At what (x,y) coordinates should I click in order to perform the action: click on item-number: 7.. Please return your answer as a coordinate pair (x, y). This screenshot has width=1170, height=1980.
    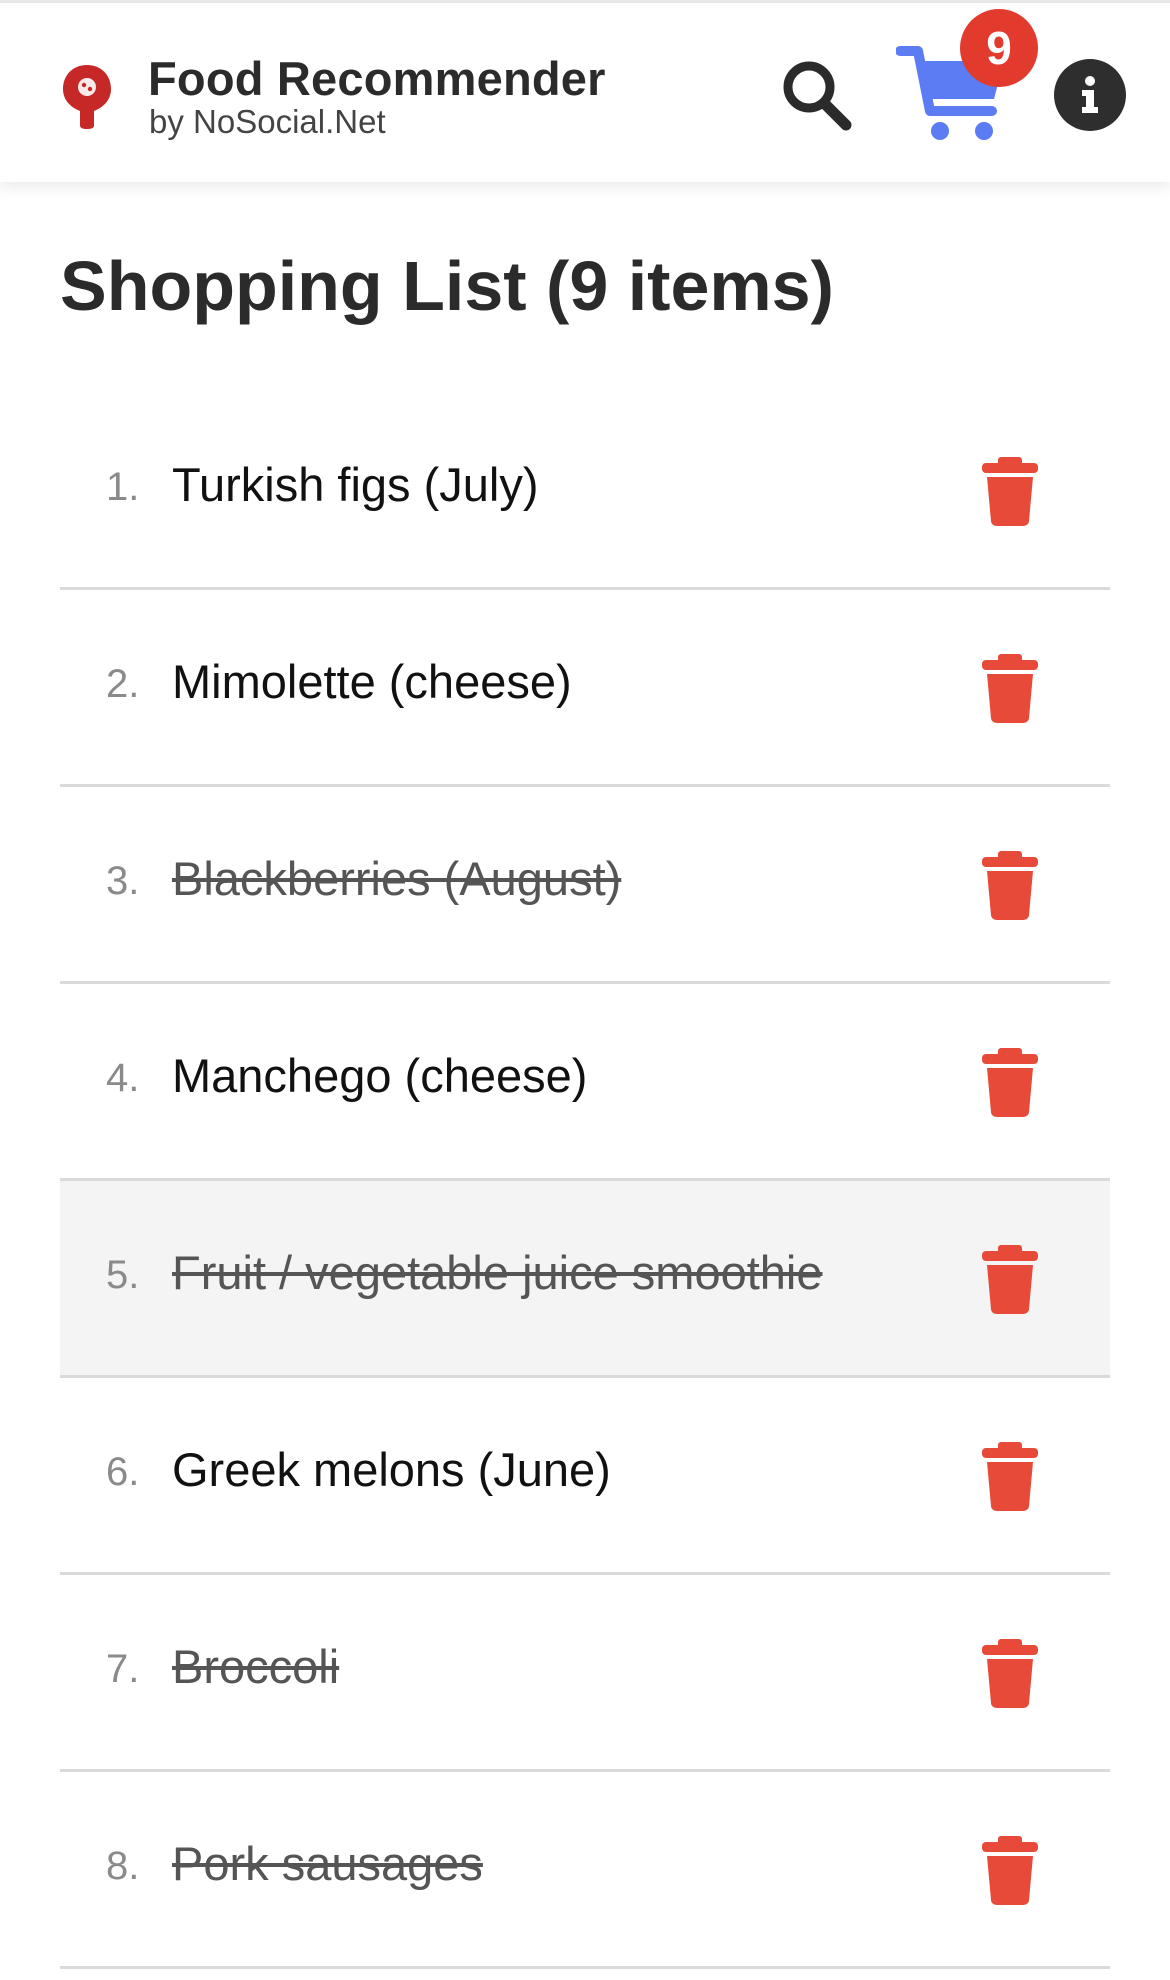
    Looking at the image, I should click on (123, 1669).